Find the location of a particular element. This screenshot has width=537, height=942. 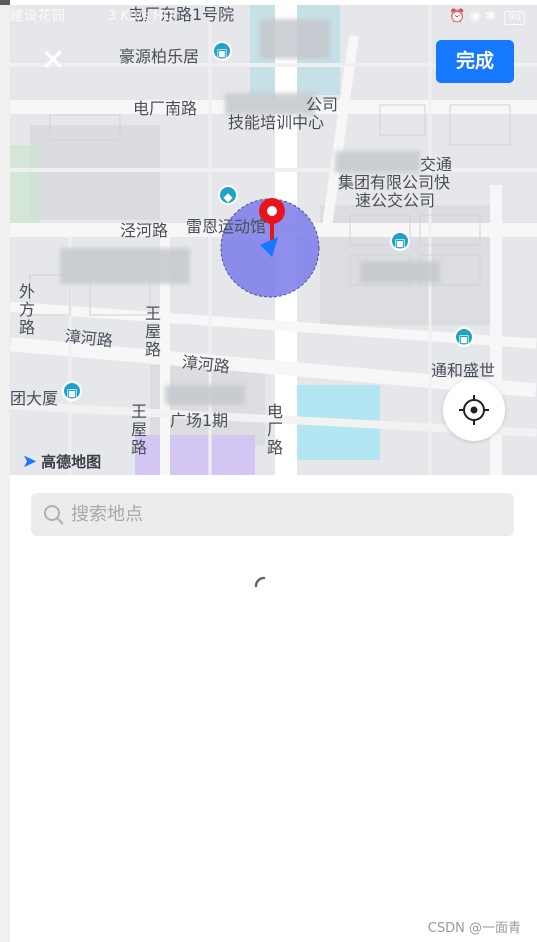

map-label-dianchang-south: 电厂南路 is located at coordinates (165, 108).